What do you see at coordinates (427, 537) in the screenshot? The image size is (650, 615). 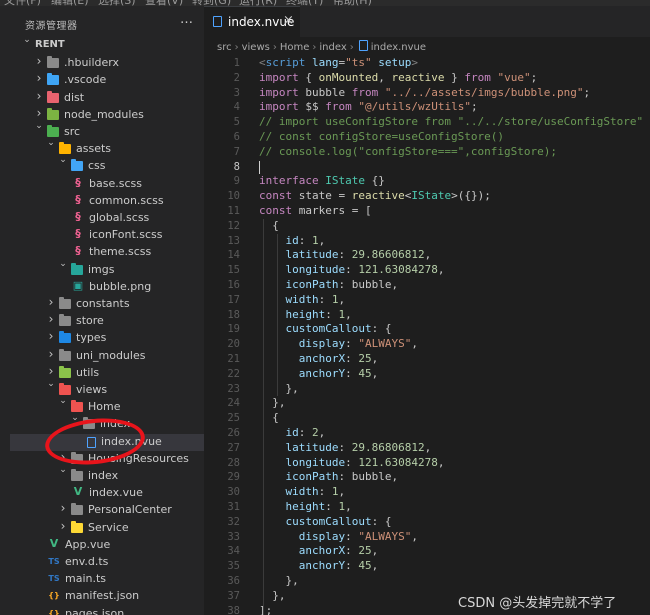 I see `code-line: 33 display: "ALWAYS",` at bounding box center [427, 537].